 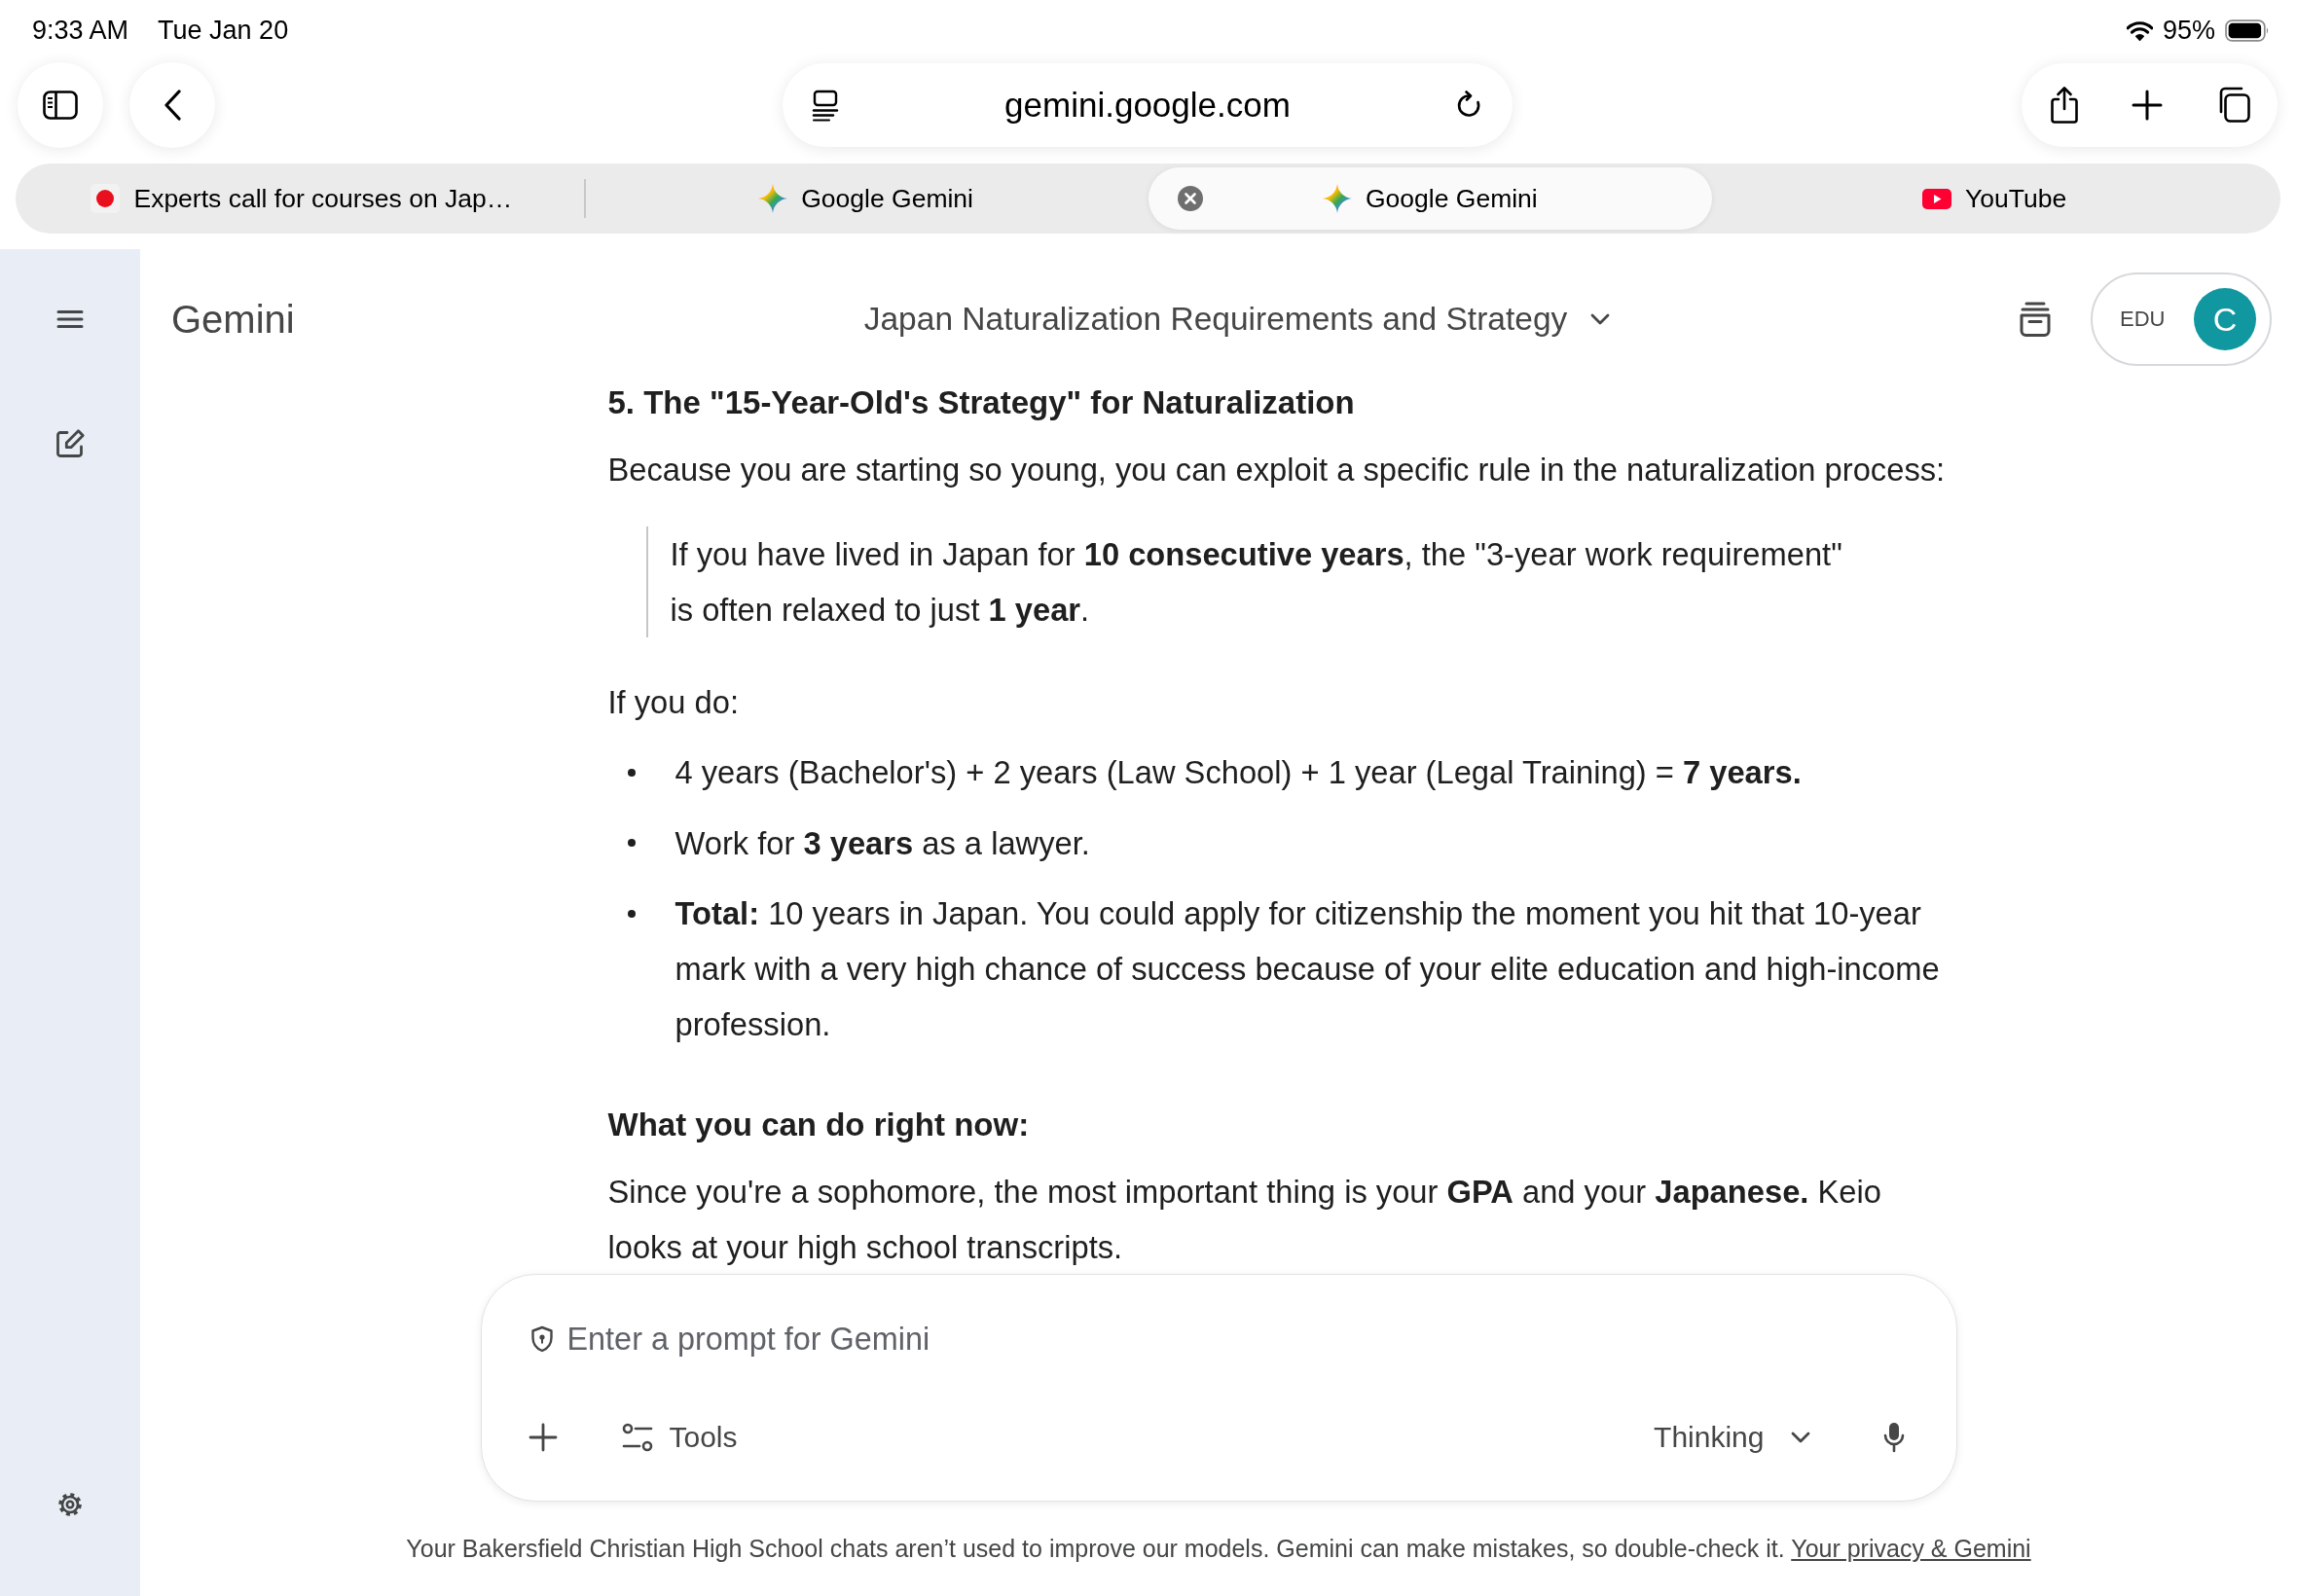 I want to click on close-tab-icon, so click(x=1190, y=198).